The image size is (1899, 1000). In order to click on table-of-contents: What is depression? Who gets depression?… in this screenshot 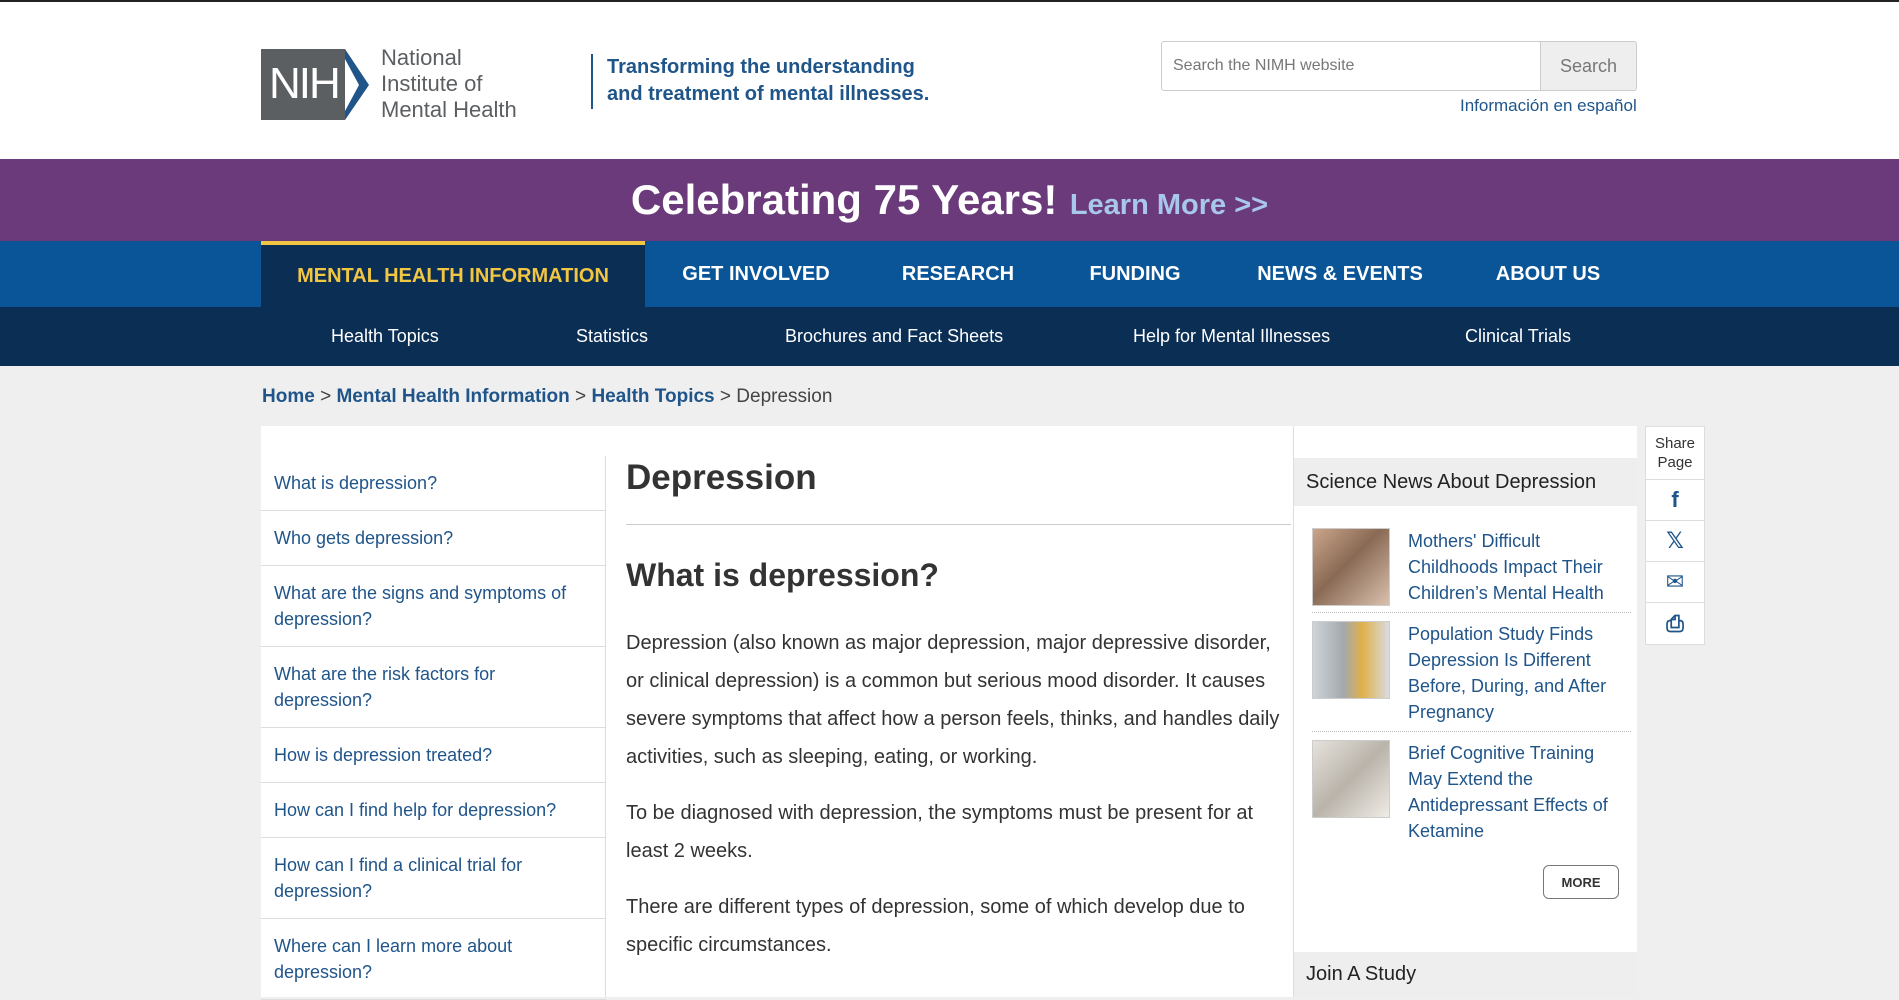, I will do `click(433, 728)`.